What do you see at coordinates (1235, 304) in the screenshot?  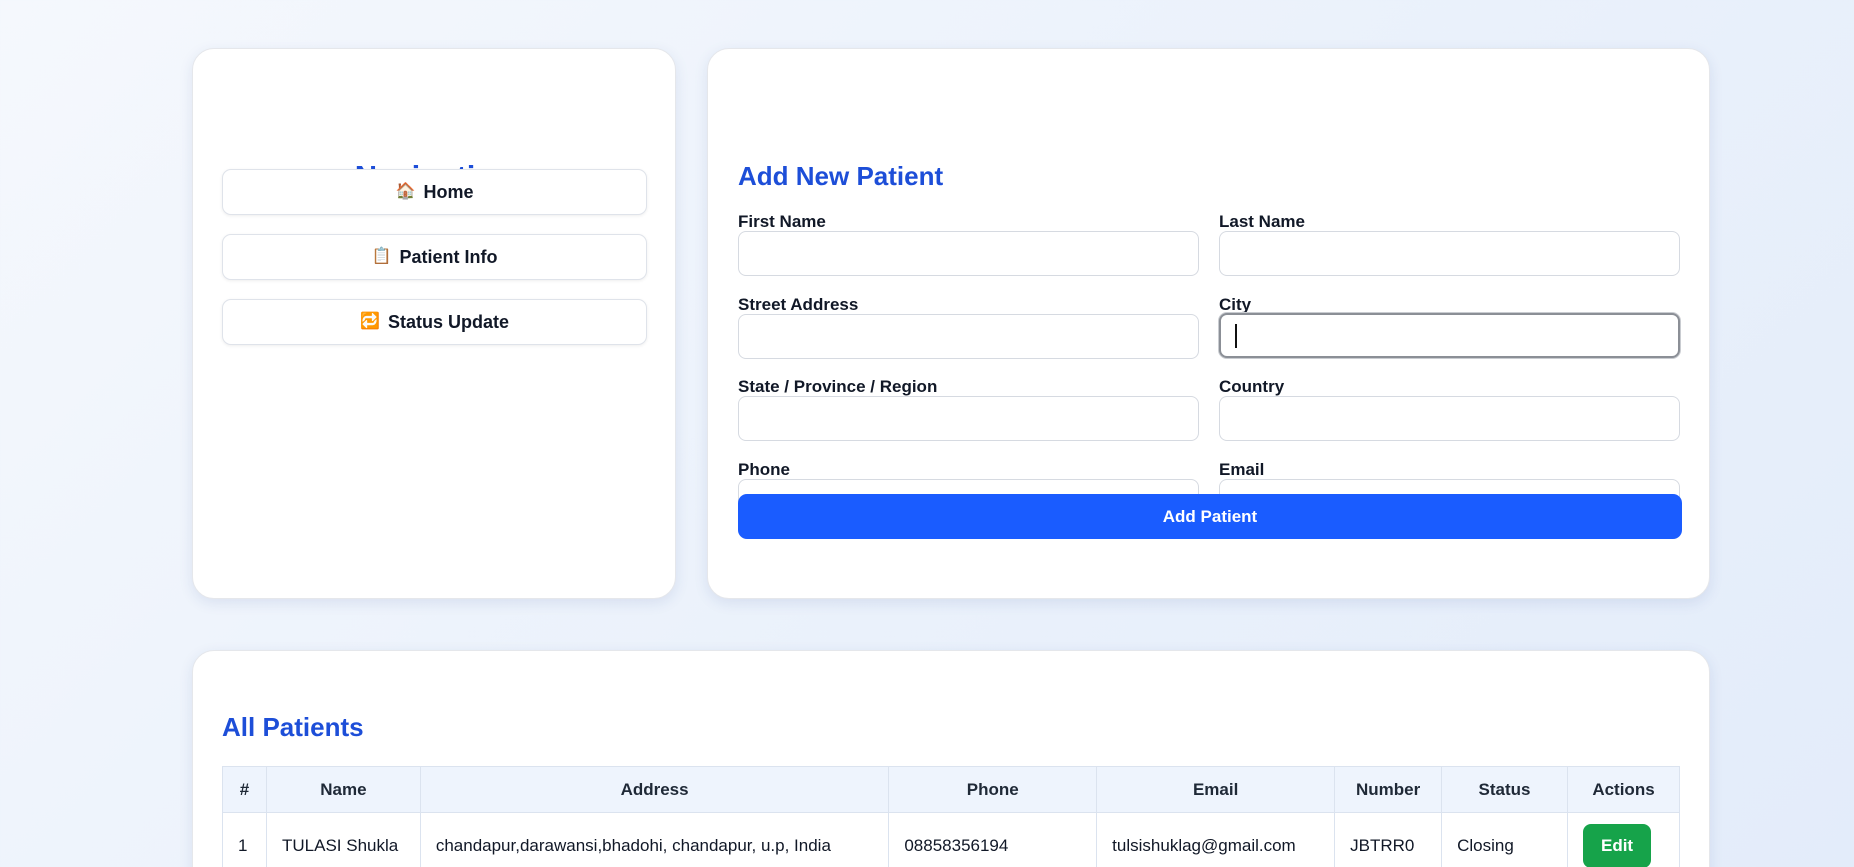 I see `city-label: City` at bounding box center [1235, 304].